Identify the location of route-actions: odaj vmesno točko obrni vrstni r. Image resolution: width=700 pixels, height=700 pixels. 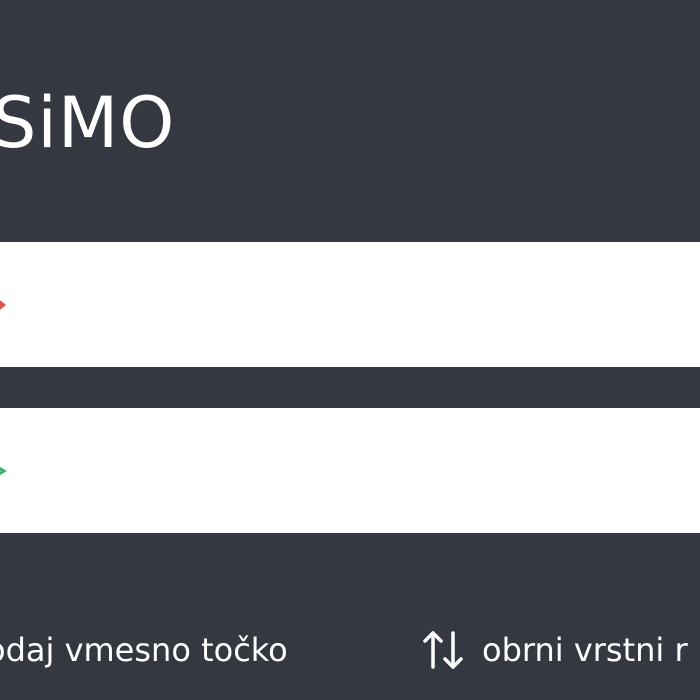
(350, 650).